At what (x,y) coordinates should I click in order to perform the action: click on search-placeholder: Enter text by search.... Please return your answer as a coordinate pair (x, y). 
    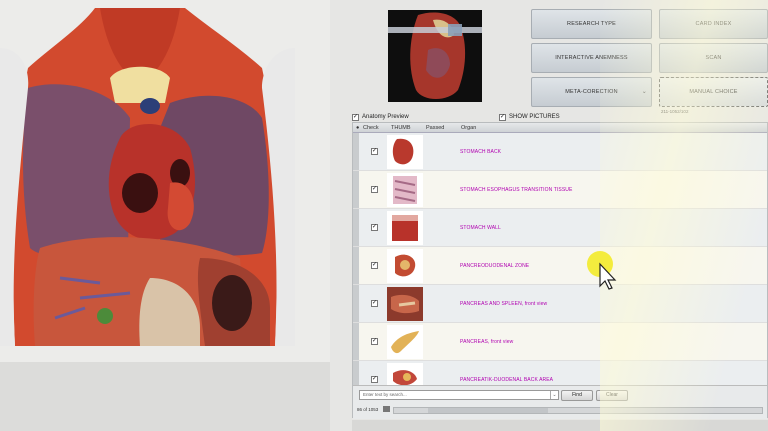
    Looking at the image, I should click on (385, 394).